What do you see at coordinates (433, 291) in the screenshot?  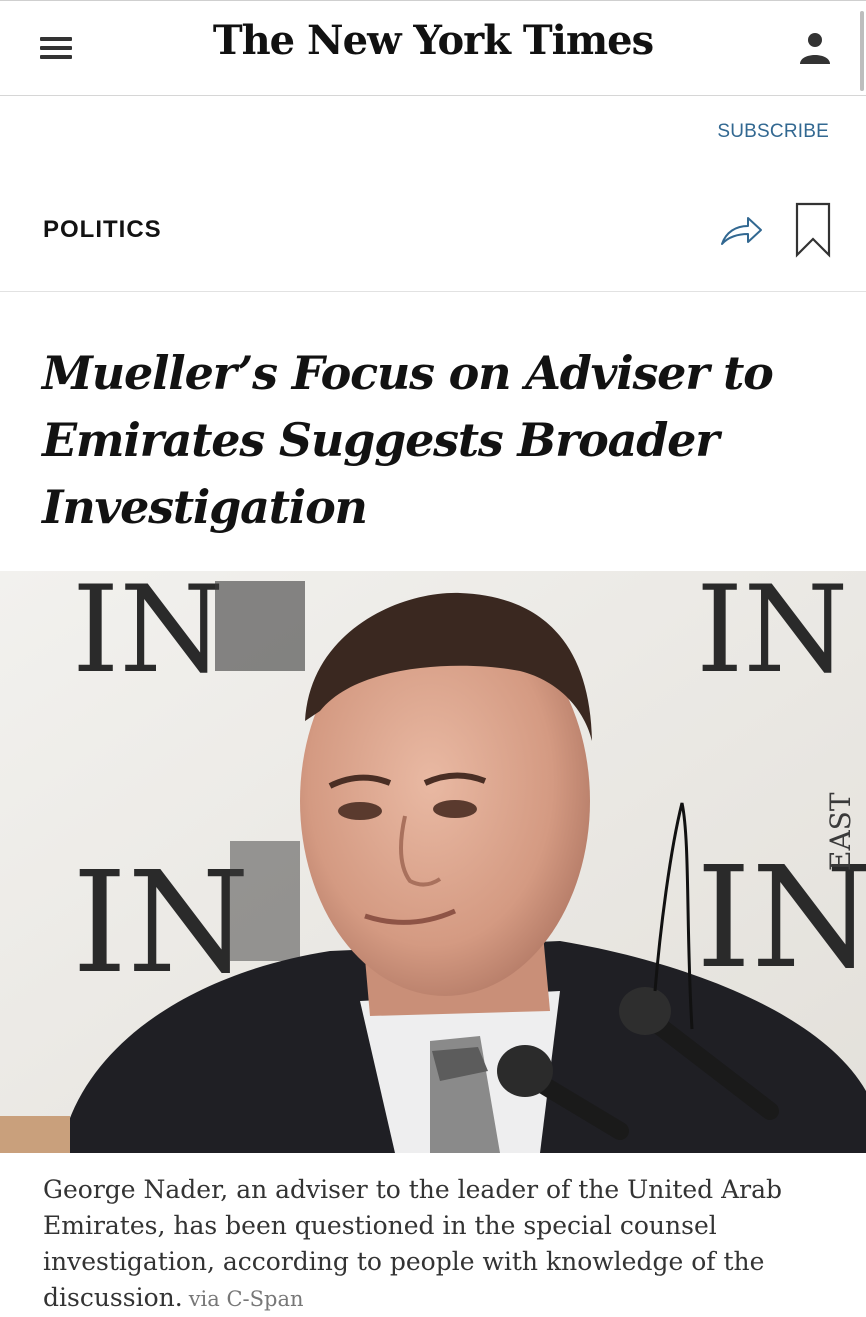 I see `section-divider` at bounding box center [433, 291].